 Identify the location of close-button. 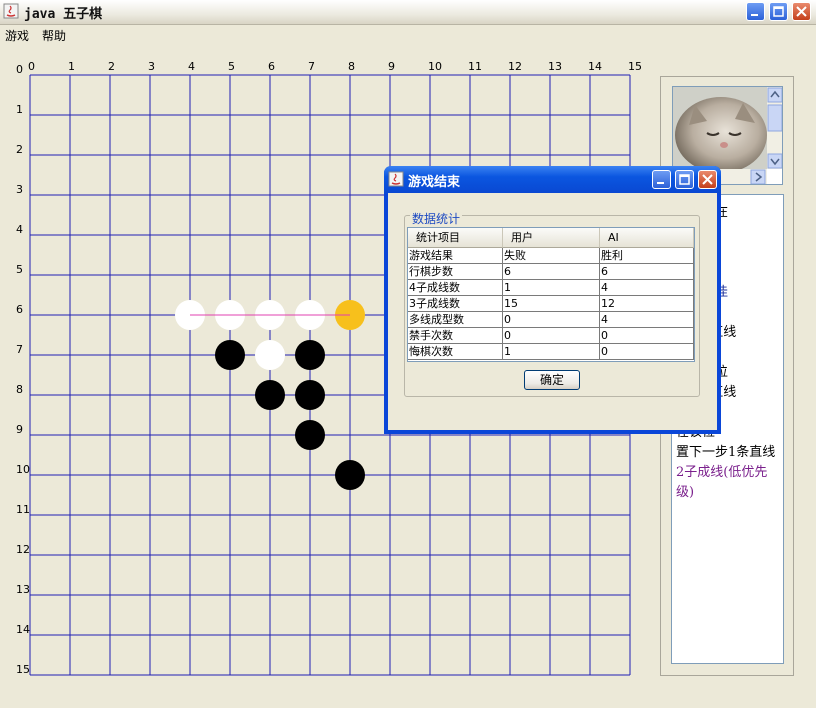
(801, 11).